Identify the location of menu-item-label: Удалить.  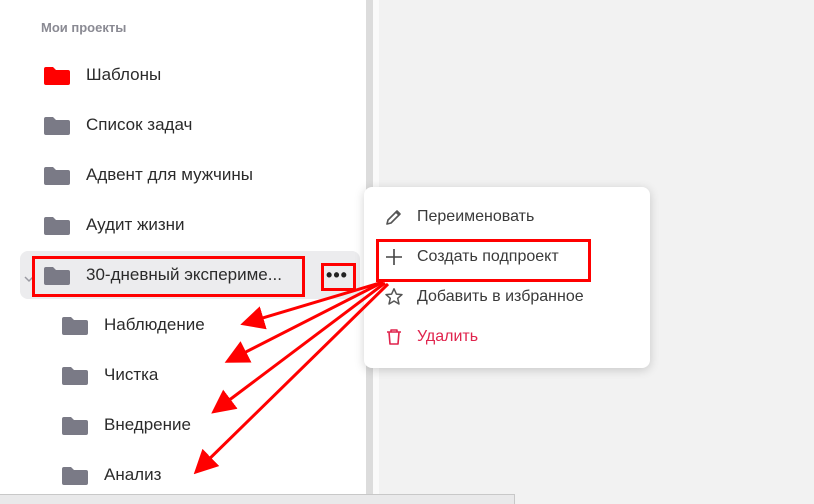
(448, 336).